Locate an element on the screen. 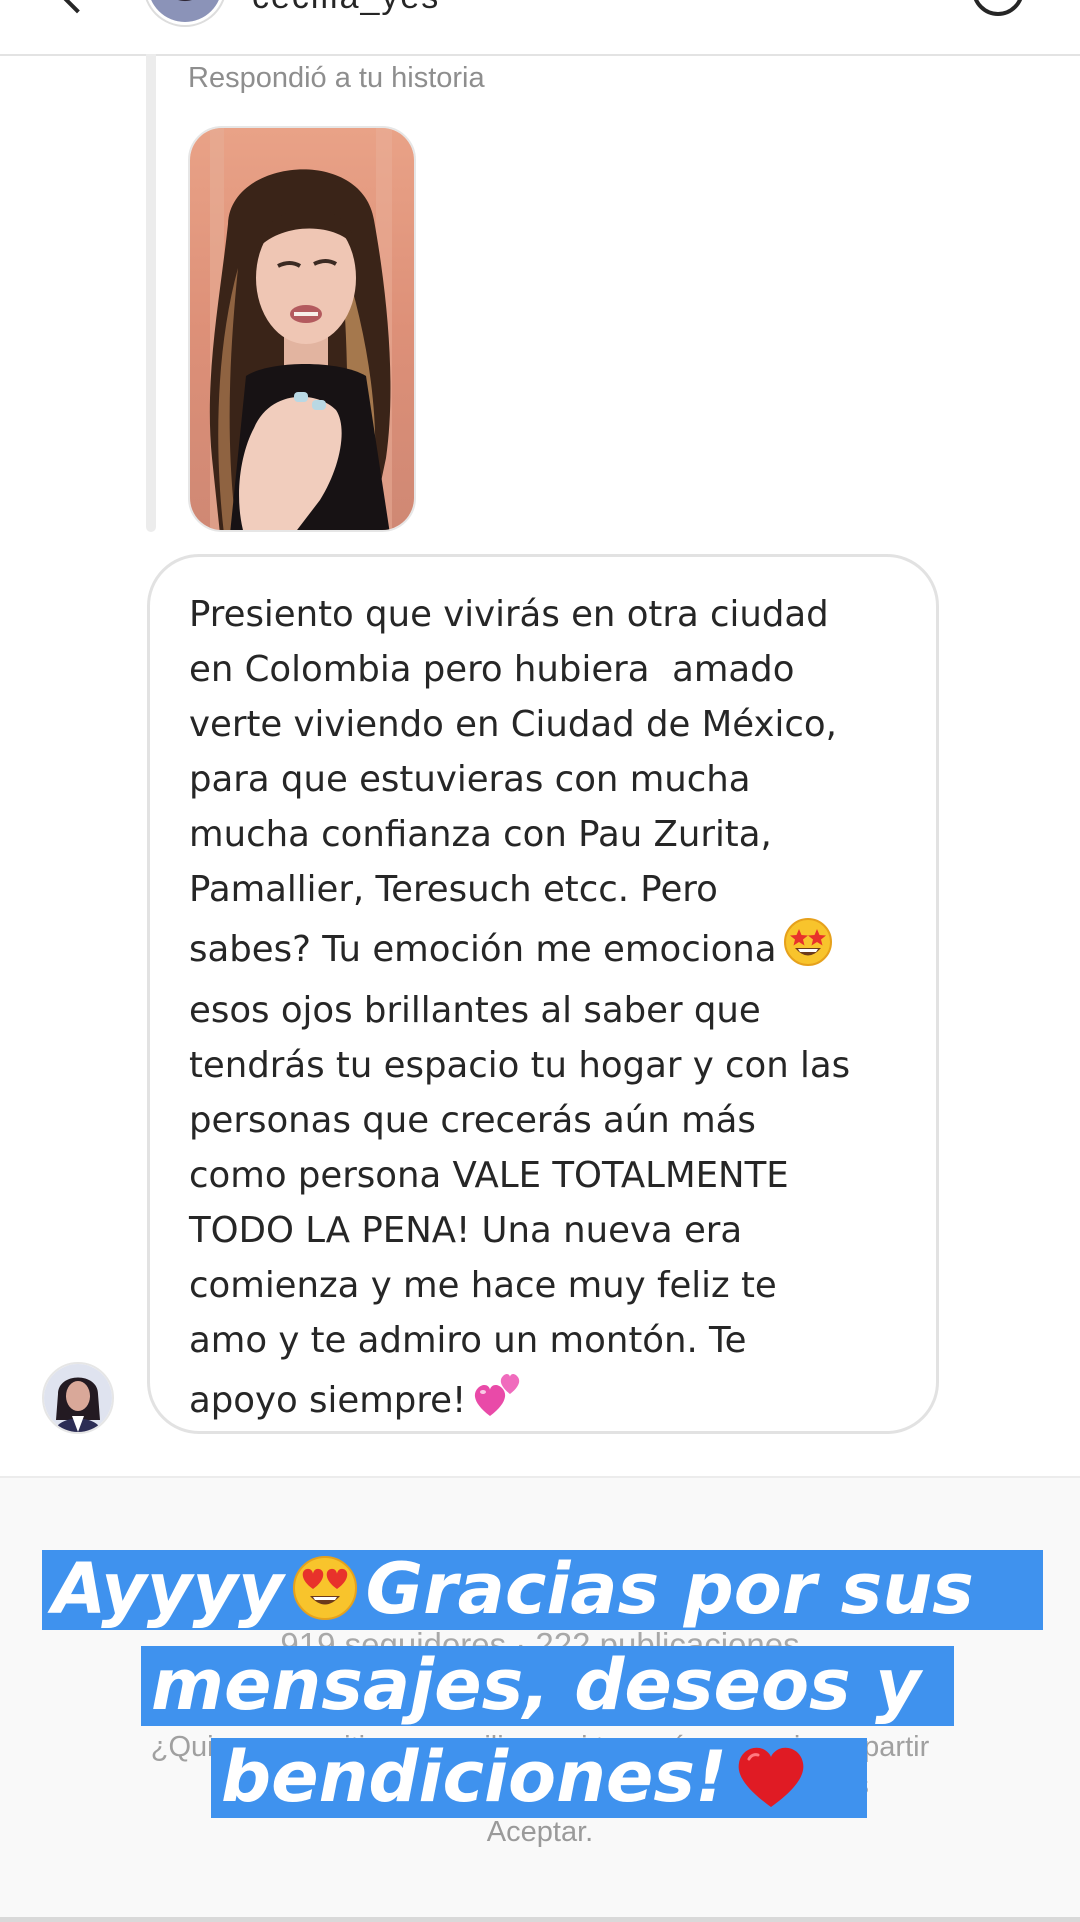  sender-avatar-photo is located at coordinates (78, 1398).